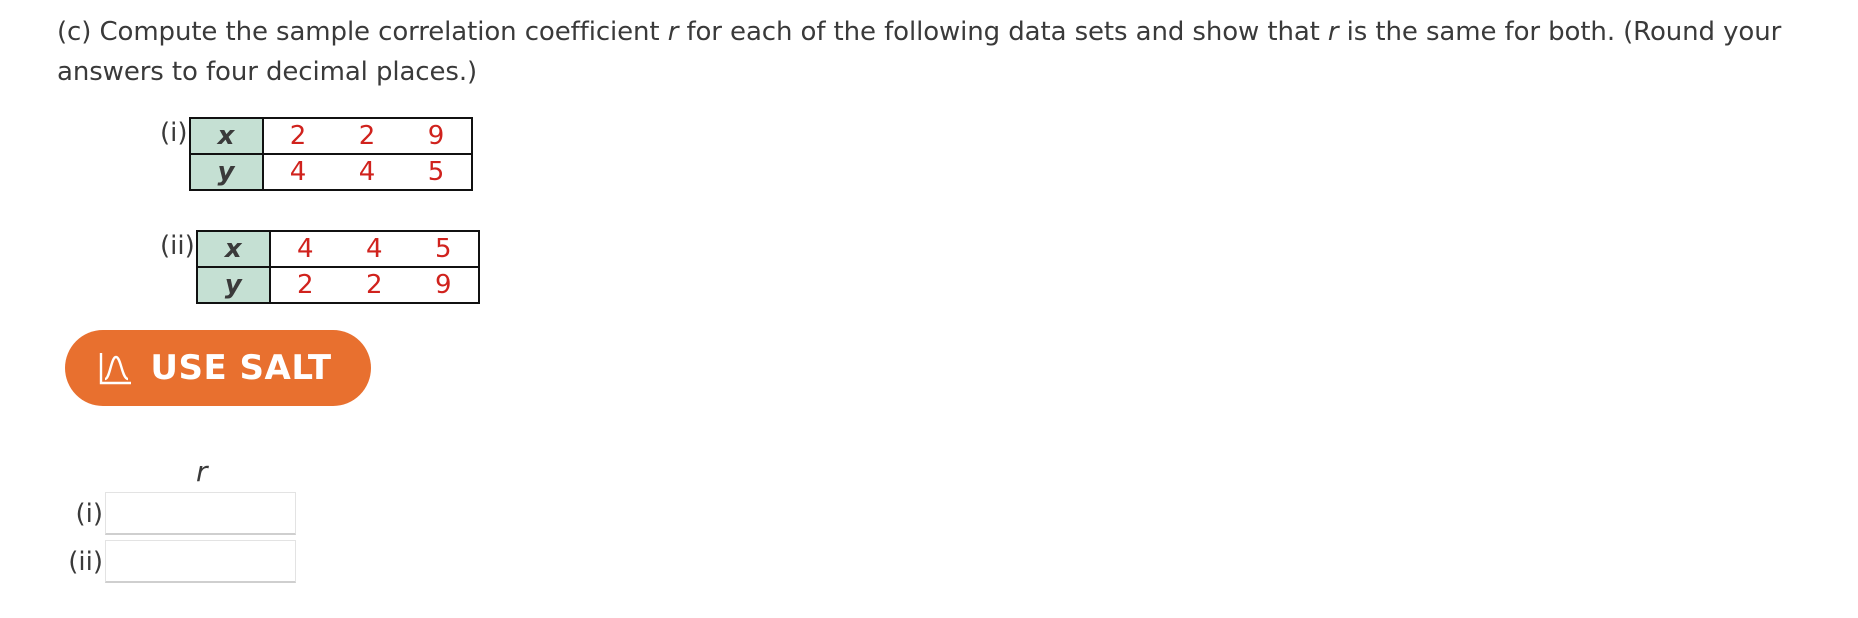  What do you see at coordinates (200, 561) in the screenshot?
I see `r-answer-input-ii` at bounding box center [200, 561].